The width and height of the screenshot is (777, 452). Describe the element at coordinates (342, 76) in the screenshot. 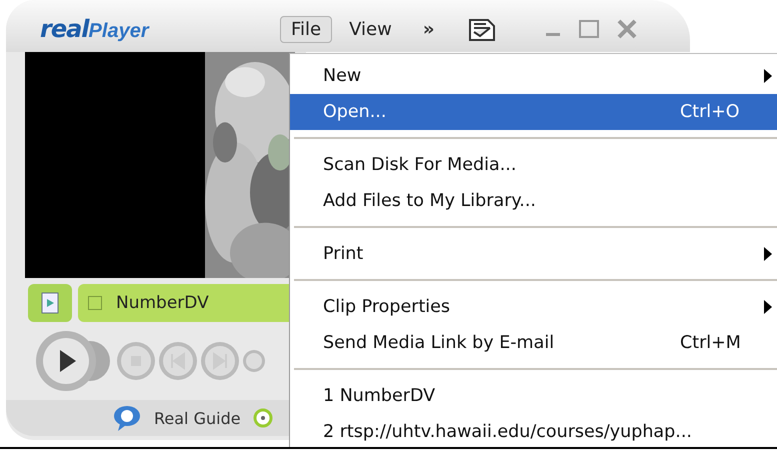

I see `menu-item-label: New` at that location.